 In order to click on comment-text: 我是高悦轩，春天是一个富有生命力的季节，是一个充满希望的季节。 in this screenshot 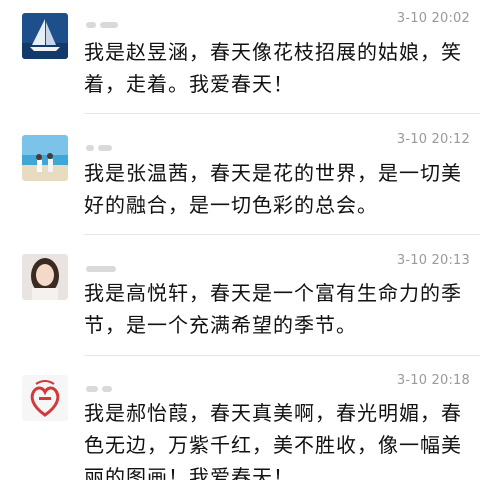, I will do `click(273, 309)`.